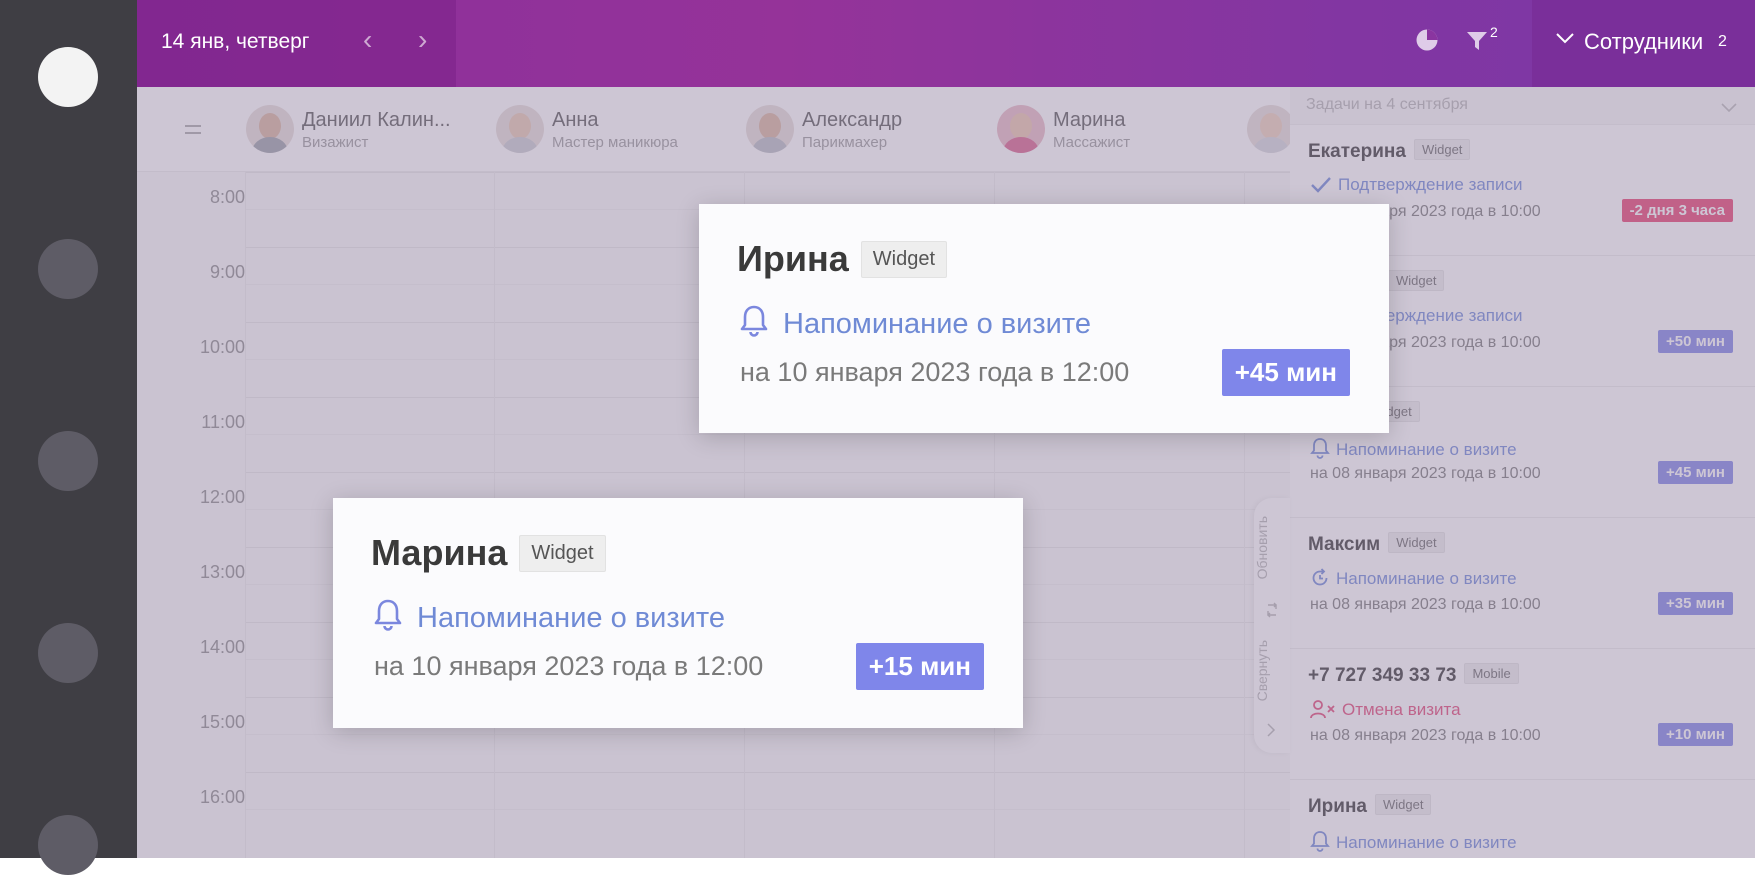 The height and width of the screenshot is (875, 1755). I want to click on pie-chart-icon, so click(1427, 42).